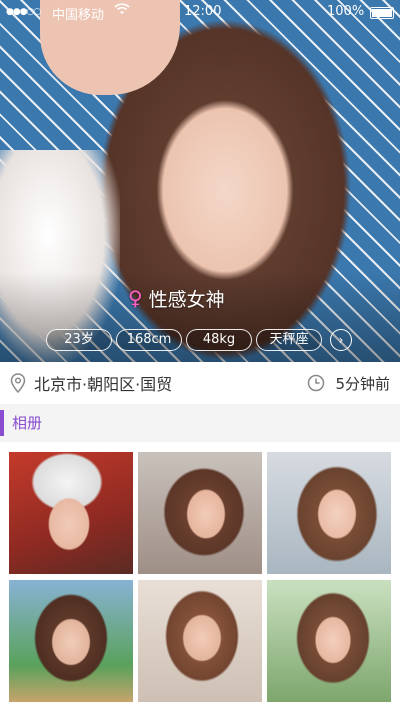  I want to click on location: 北京市·朝阳区·国贸, so click(91, 383).